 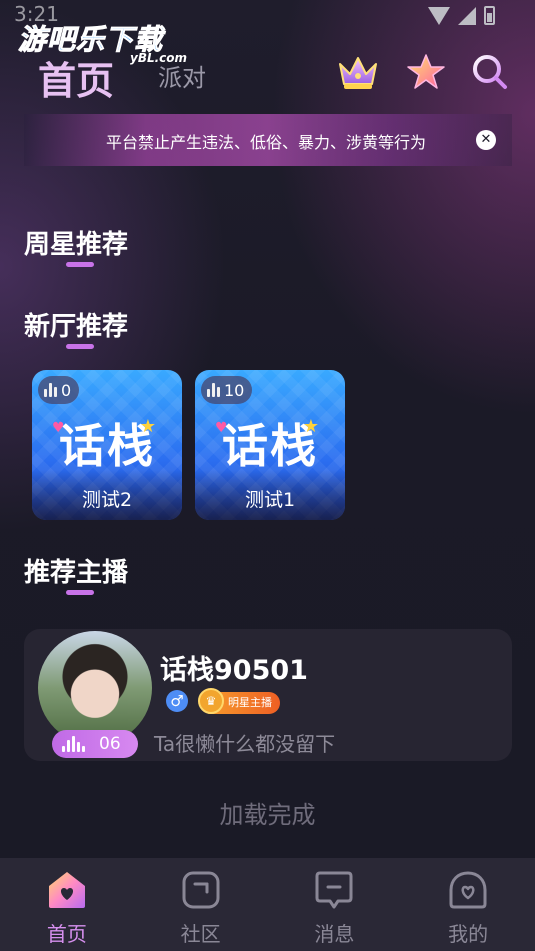 I want to click on nav-item-profile: 我的, so click(x=468, y=904).